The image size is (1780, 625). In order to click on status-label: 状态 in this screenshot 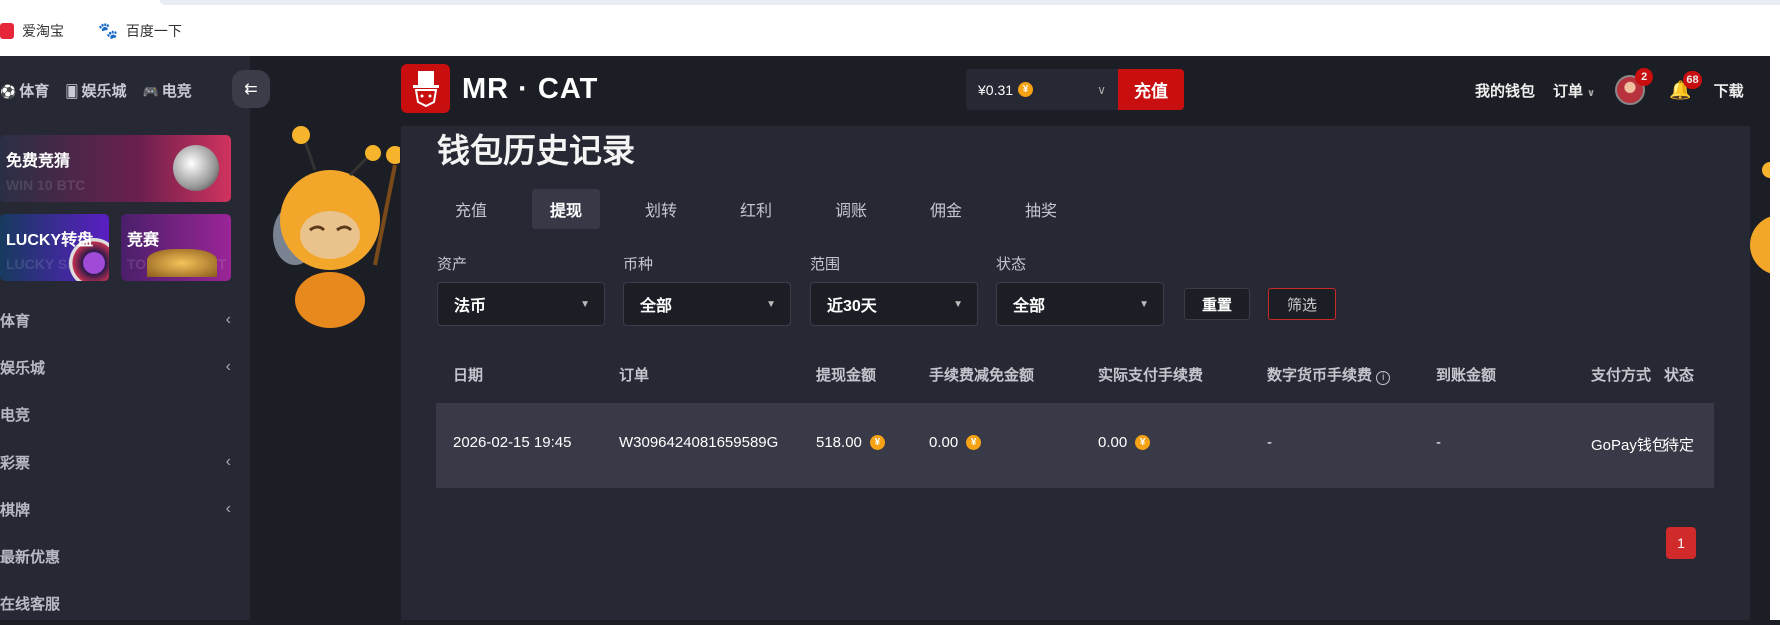, I will do `click(1011, 264)`.